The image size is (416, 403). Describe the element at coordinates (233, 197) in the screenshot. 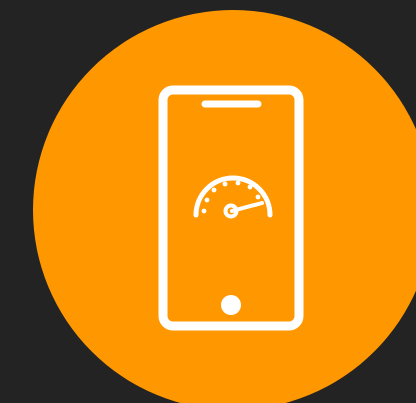

I see `speedometer-icon` at that location.